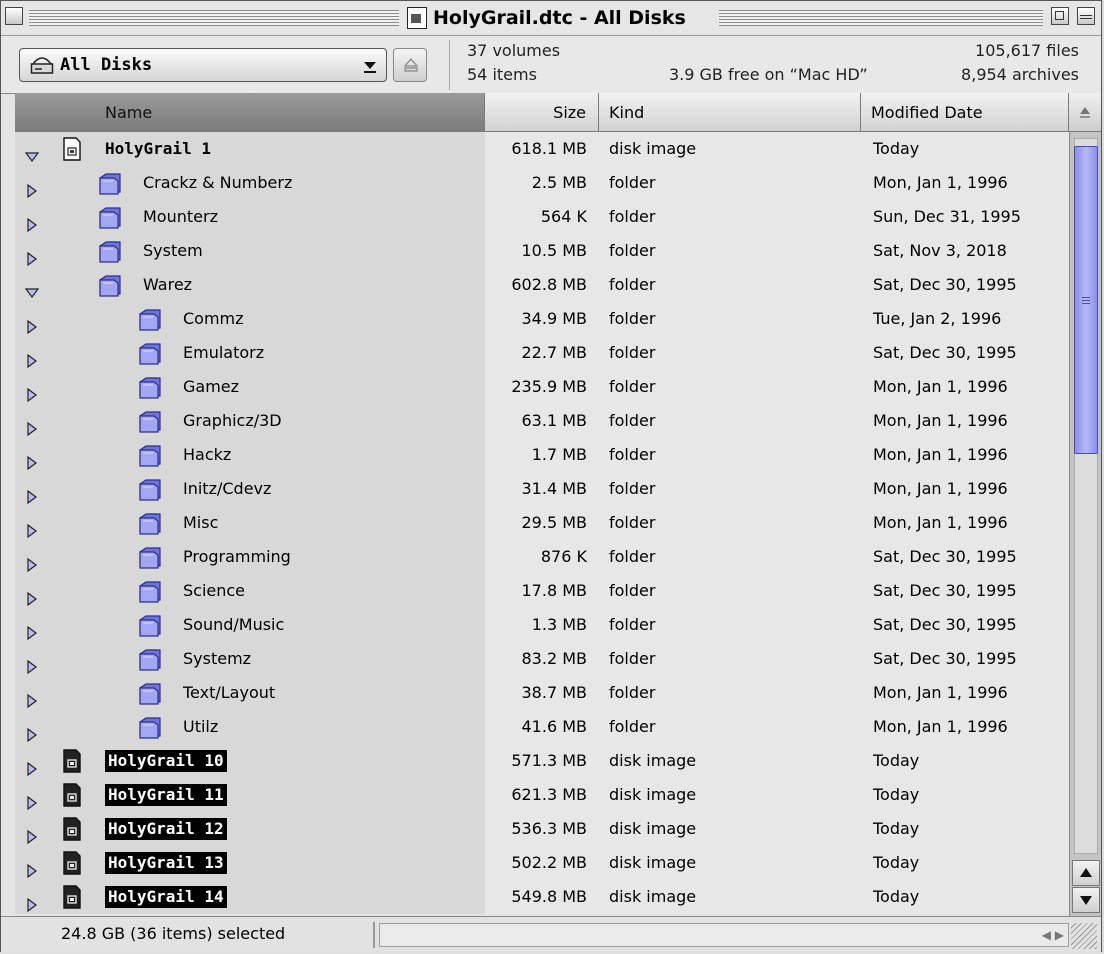 This screenshot has height=954, width=1104. Describe the element at coordinates (542, 829) in the screenshot. I see `list-item: HolyGrail 12 536.3 MB disk image Today` at that location.